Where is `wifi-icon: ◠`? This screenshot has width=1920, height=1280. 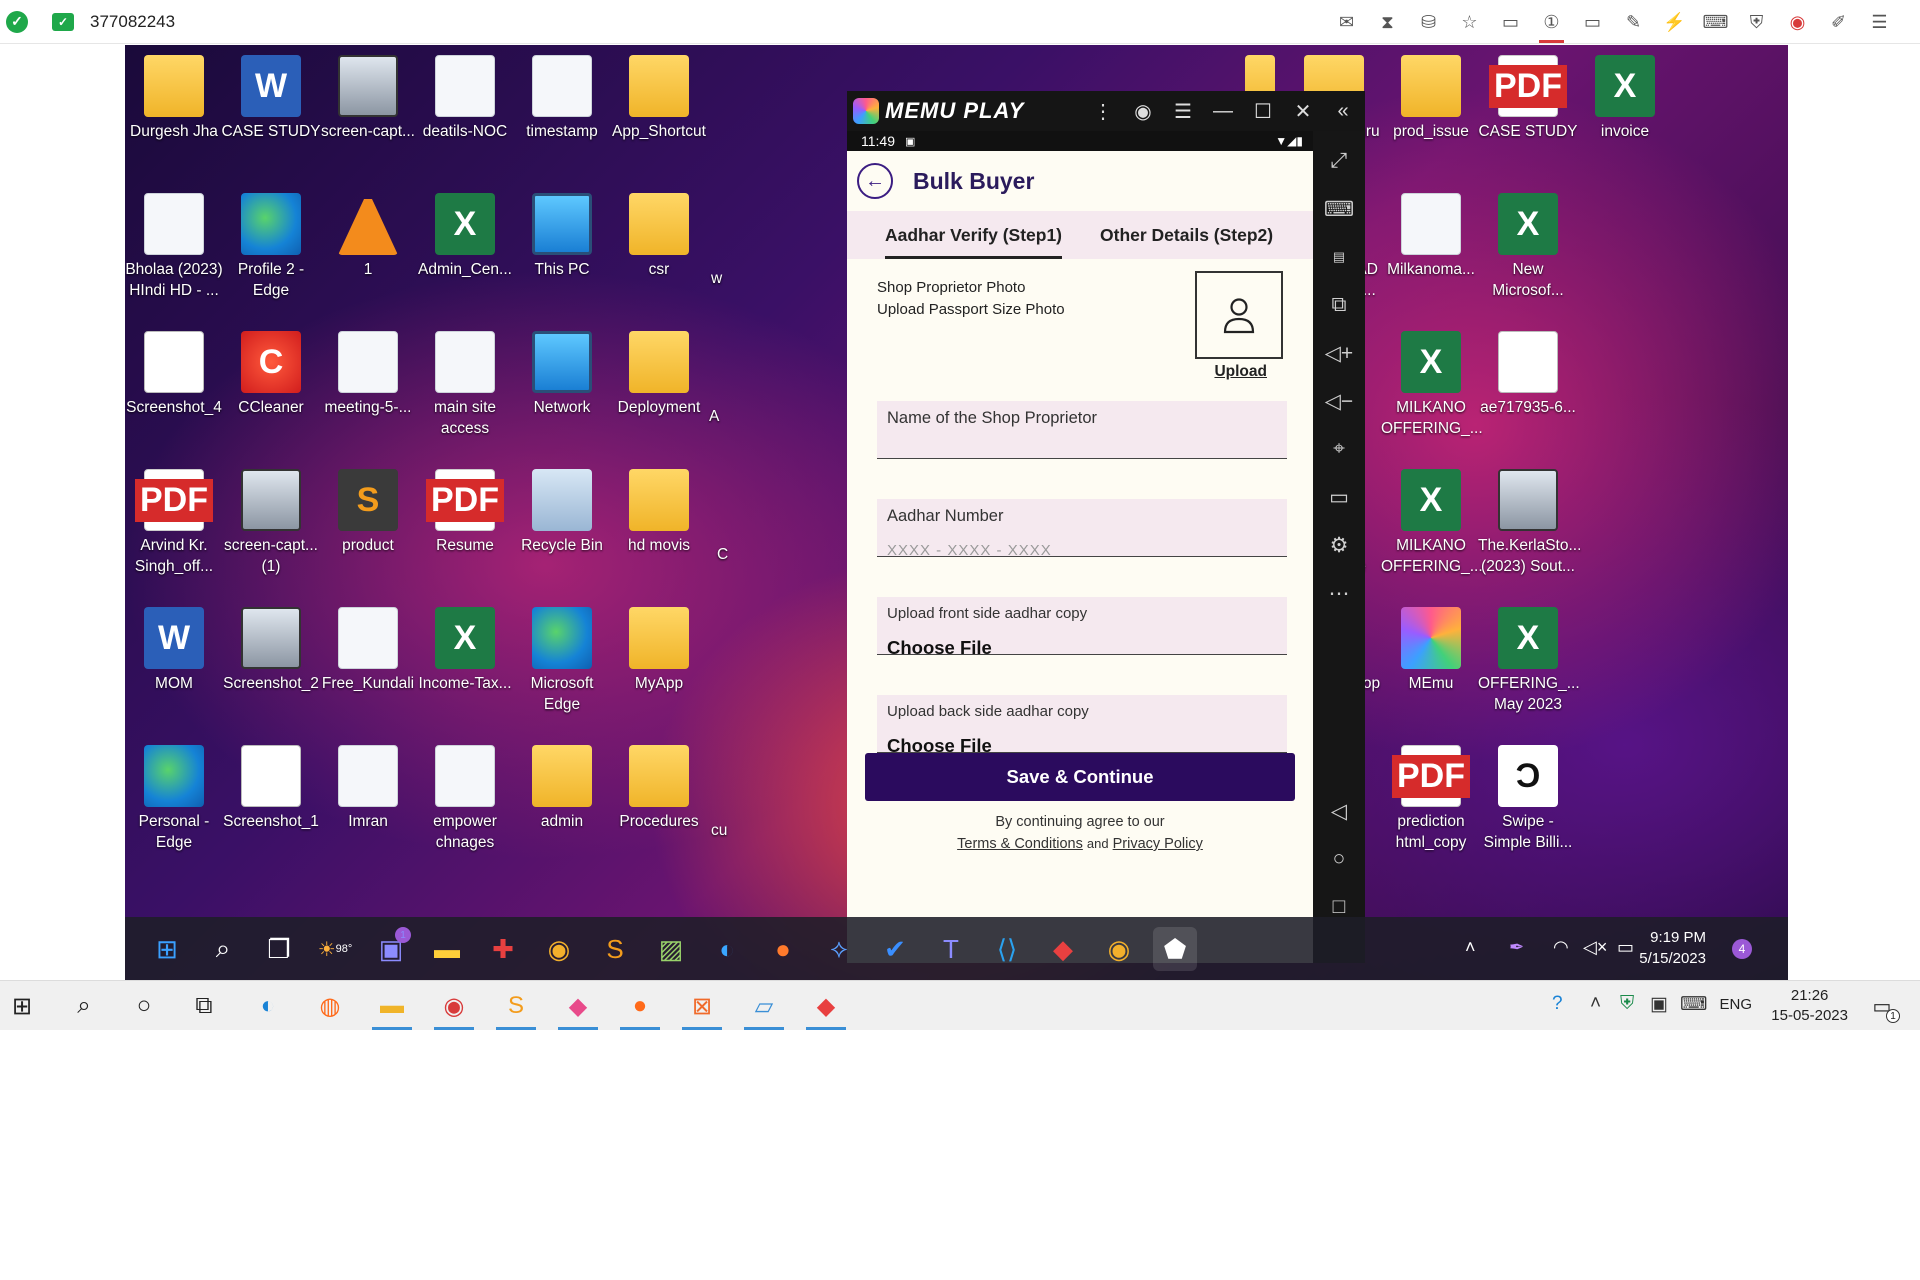
wifi-icon: ◠ is located at coordinates (1561, 947).